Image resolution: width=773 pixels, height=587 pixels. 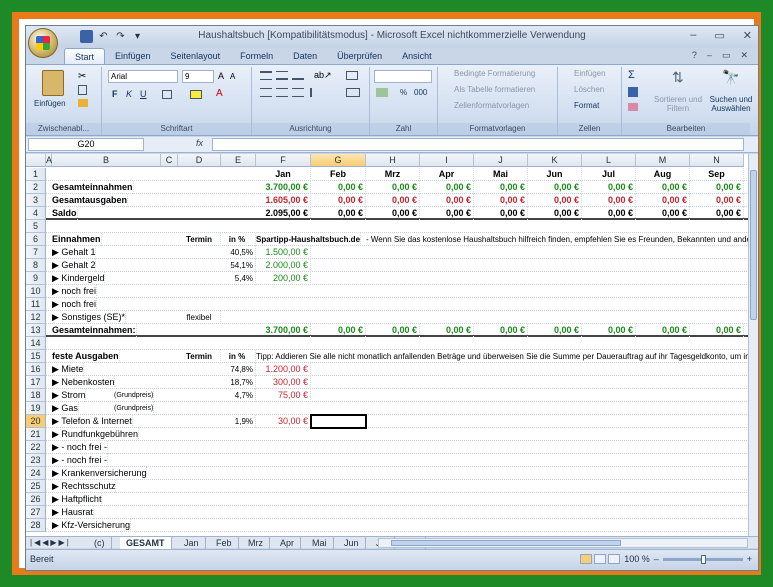 I want to click on cell-f2: 3.700,00 €, so click(x=283, y=187).